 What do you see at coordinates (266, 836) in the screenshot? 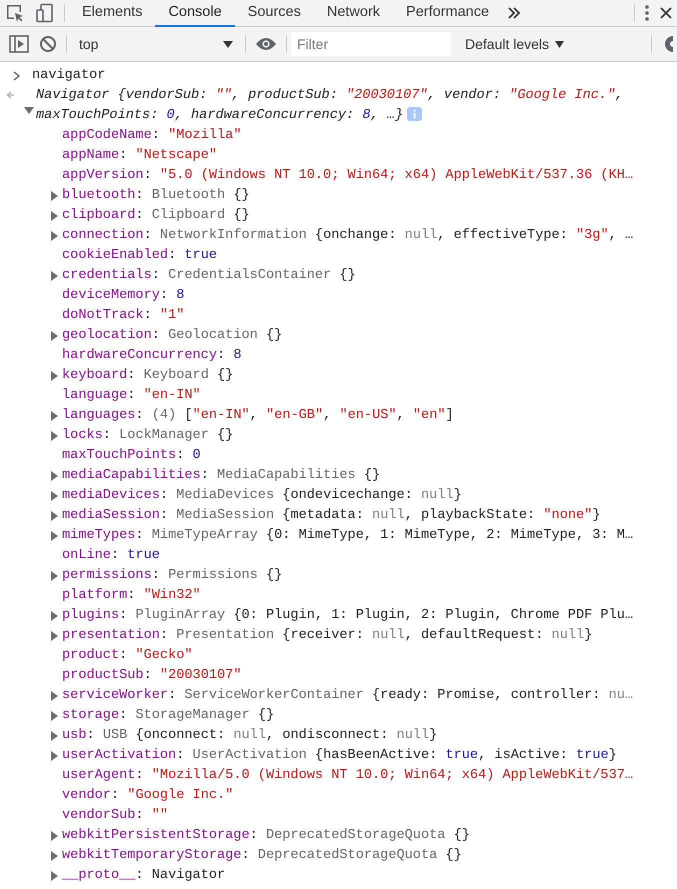
I see `property-line: webkitPersistentStorage: DeprecatedStorageQuota {}` at bounding box center [266, 836].